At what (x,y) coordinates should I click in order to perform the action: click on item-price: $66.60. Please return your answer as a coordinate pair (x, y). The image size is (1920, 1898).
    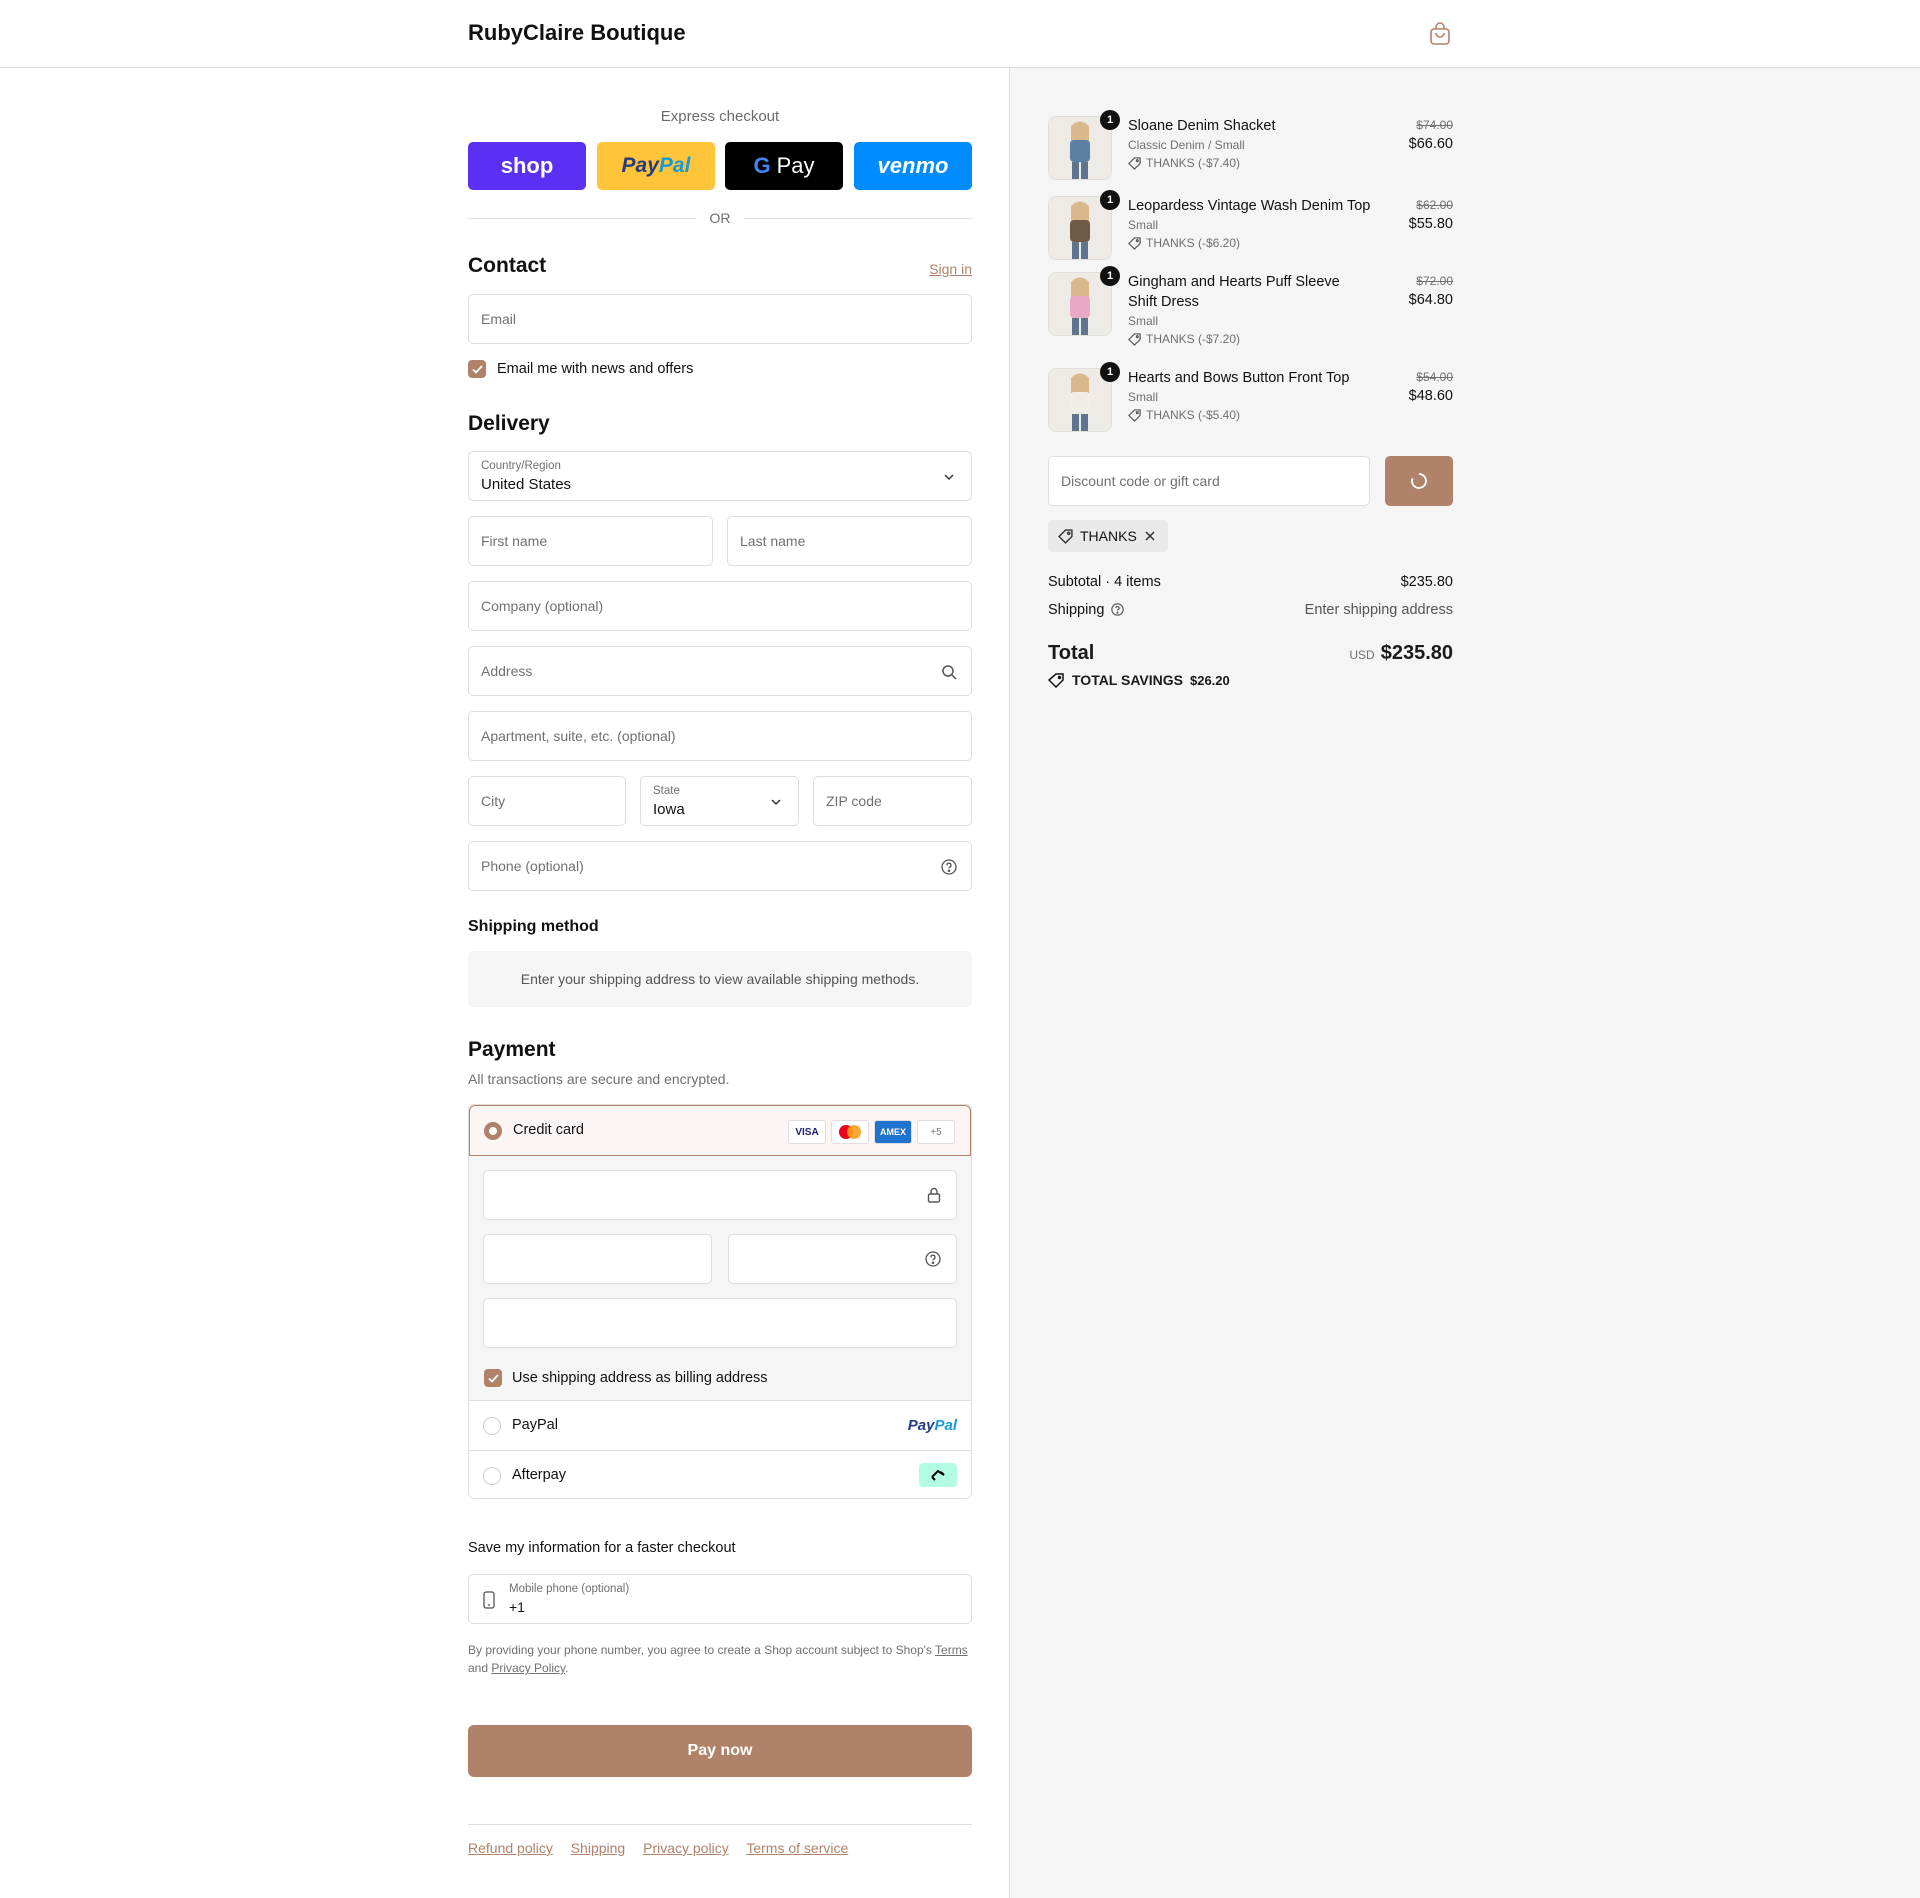
    Looking at the image, I should click on (1430, 144).